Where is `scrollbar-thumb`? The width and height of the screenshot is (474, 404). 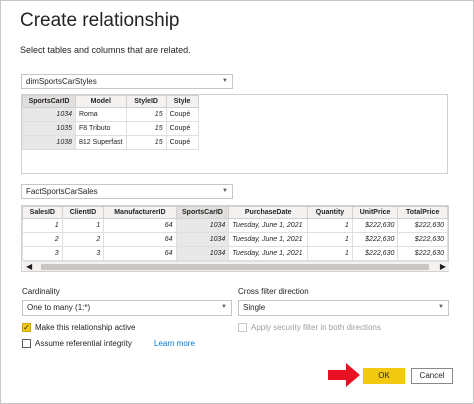 scrollbar-thumb is located at coordinates (235, 267).